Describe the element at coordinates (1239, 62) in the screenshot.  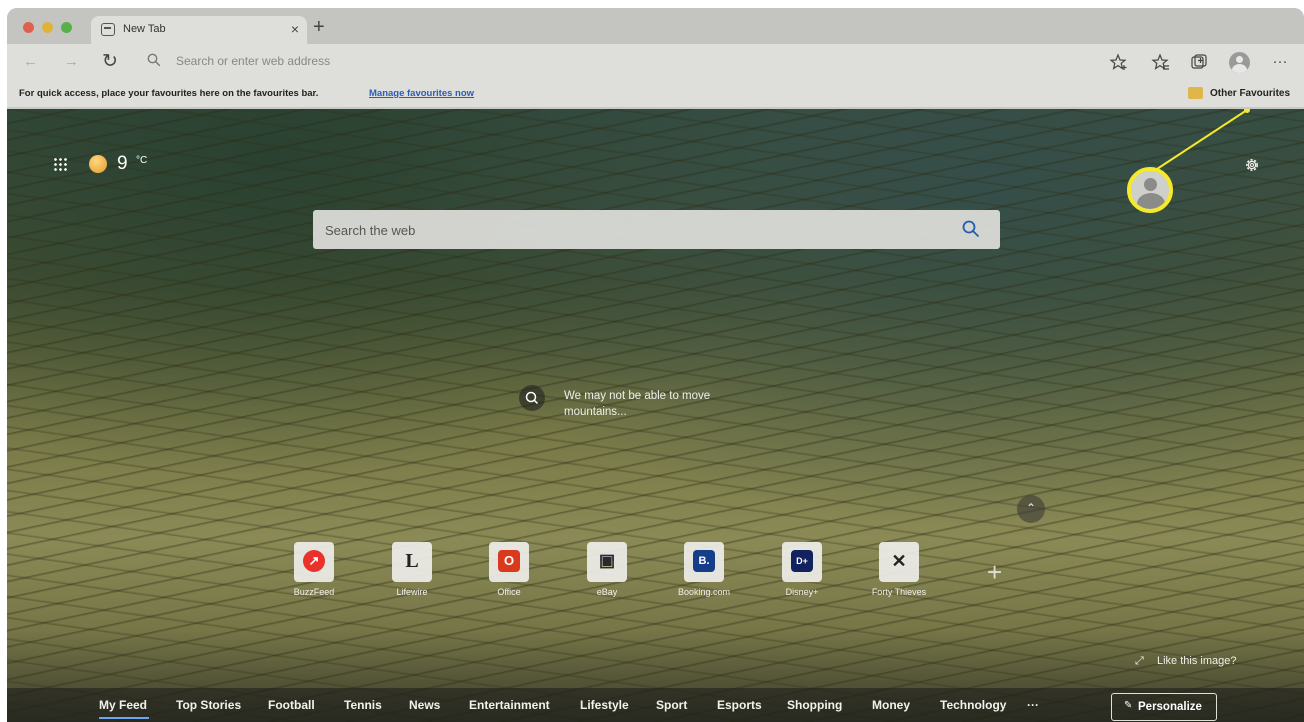
I see `profile-avatar-button` at that location.